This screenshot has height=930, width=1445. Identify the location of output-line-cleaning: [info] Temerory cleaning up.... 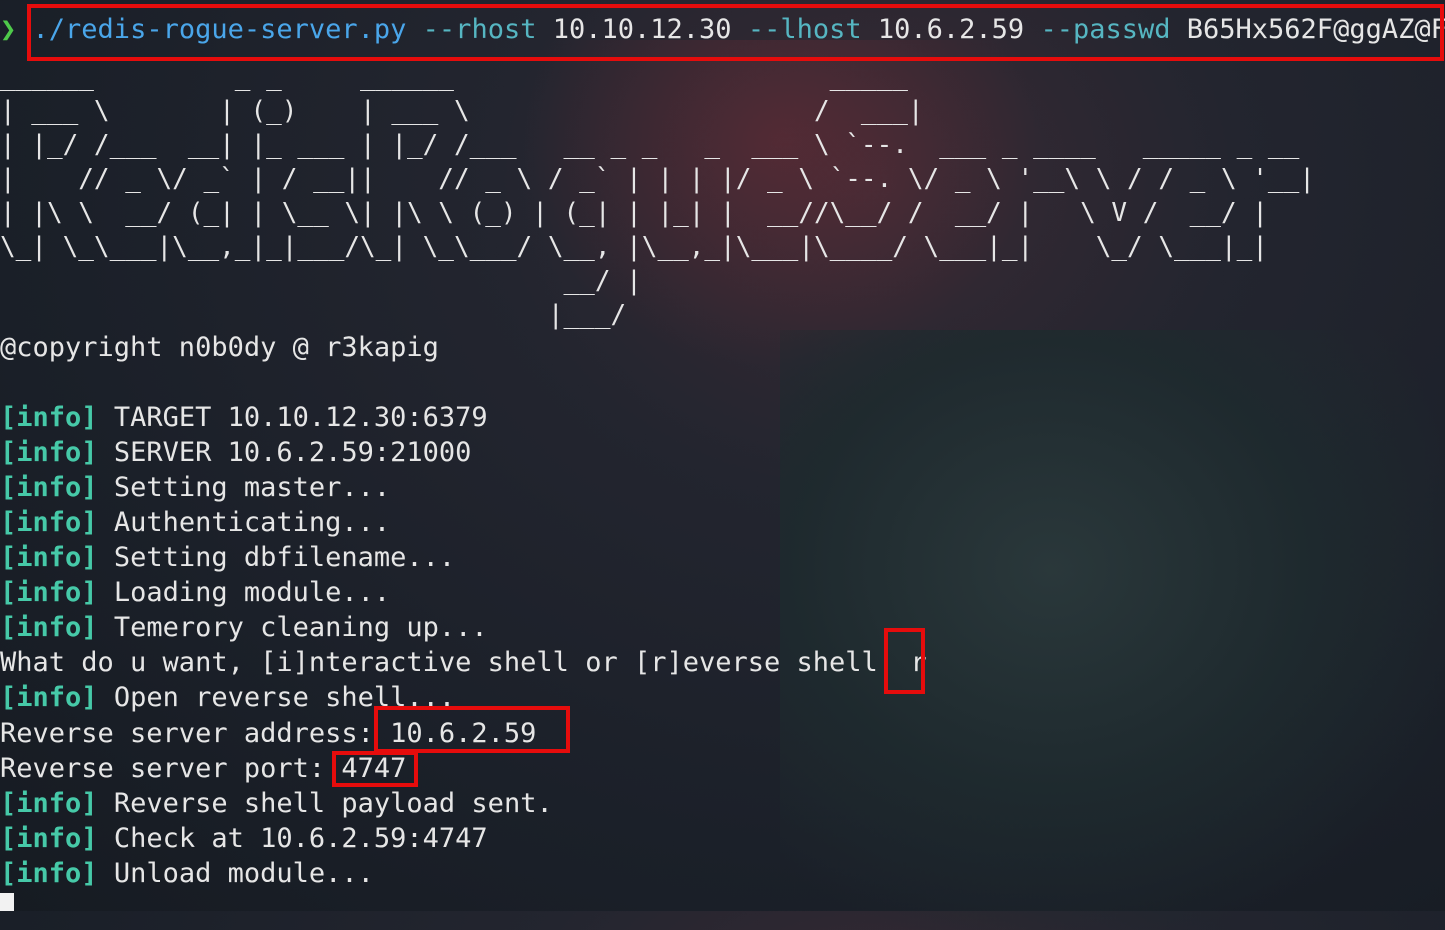
(244, 627).